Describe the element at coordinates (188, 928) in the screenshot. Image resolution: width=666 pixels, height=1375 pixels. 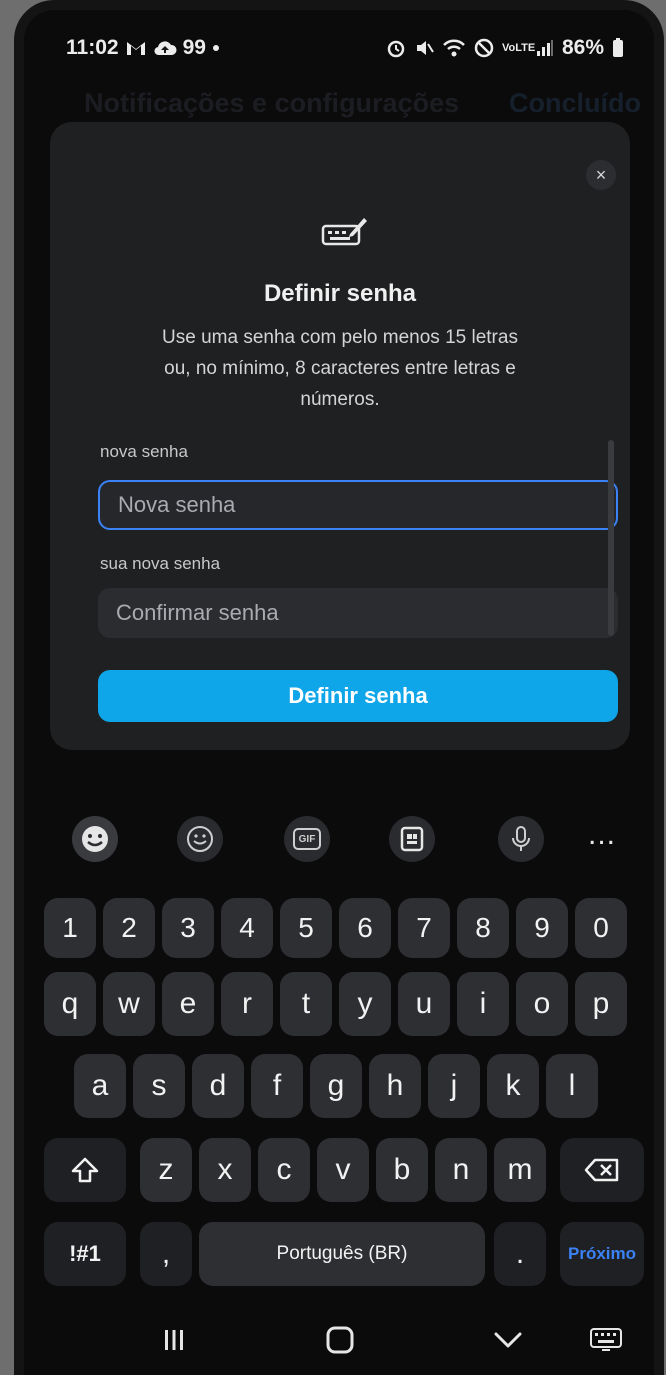
I see `key-3: 3` at that location.